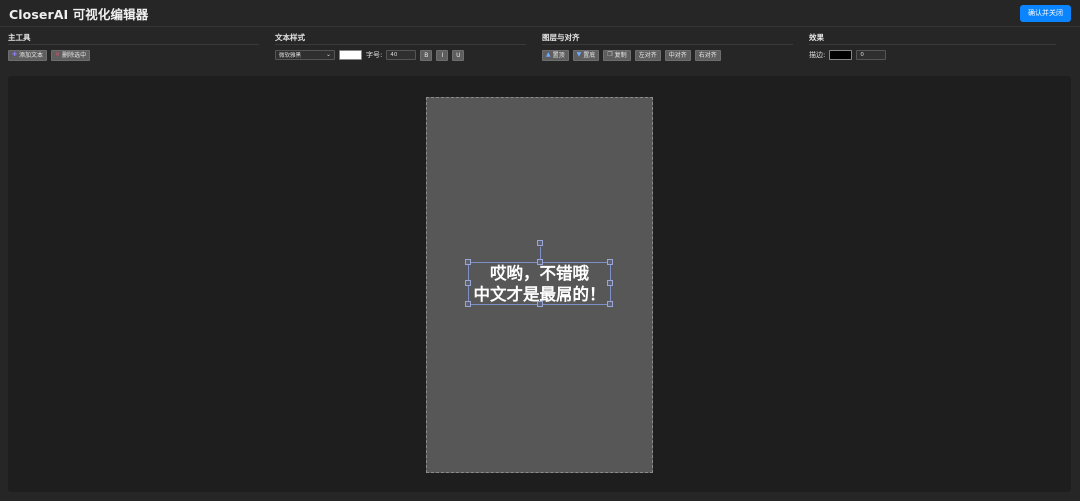  Describe the element at coordinates (400, 38) in the screenshot. I see `text-style-title: 文本样式` at that location.